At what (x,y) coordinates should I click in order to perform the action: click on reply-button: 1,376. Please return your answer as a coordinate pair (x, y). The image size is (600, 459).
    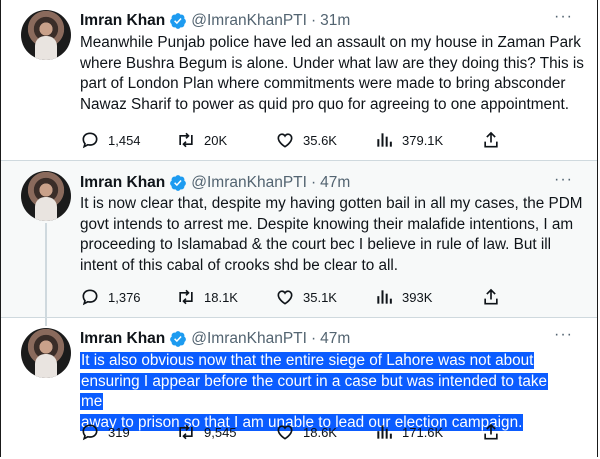
    Looking at the image, I should click on (110, 297).